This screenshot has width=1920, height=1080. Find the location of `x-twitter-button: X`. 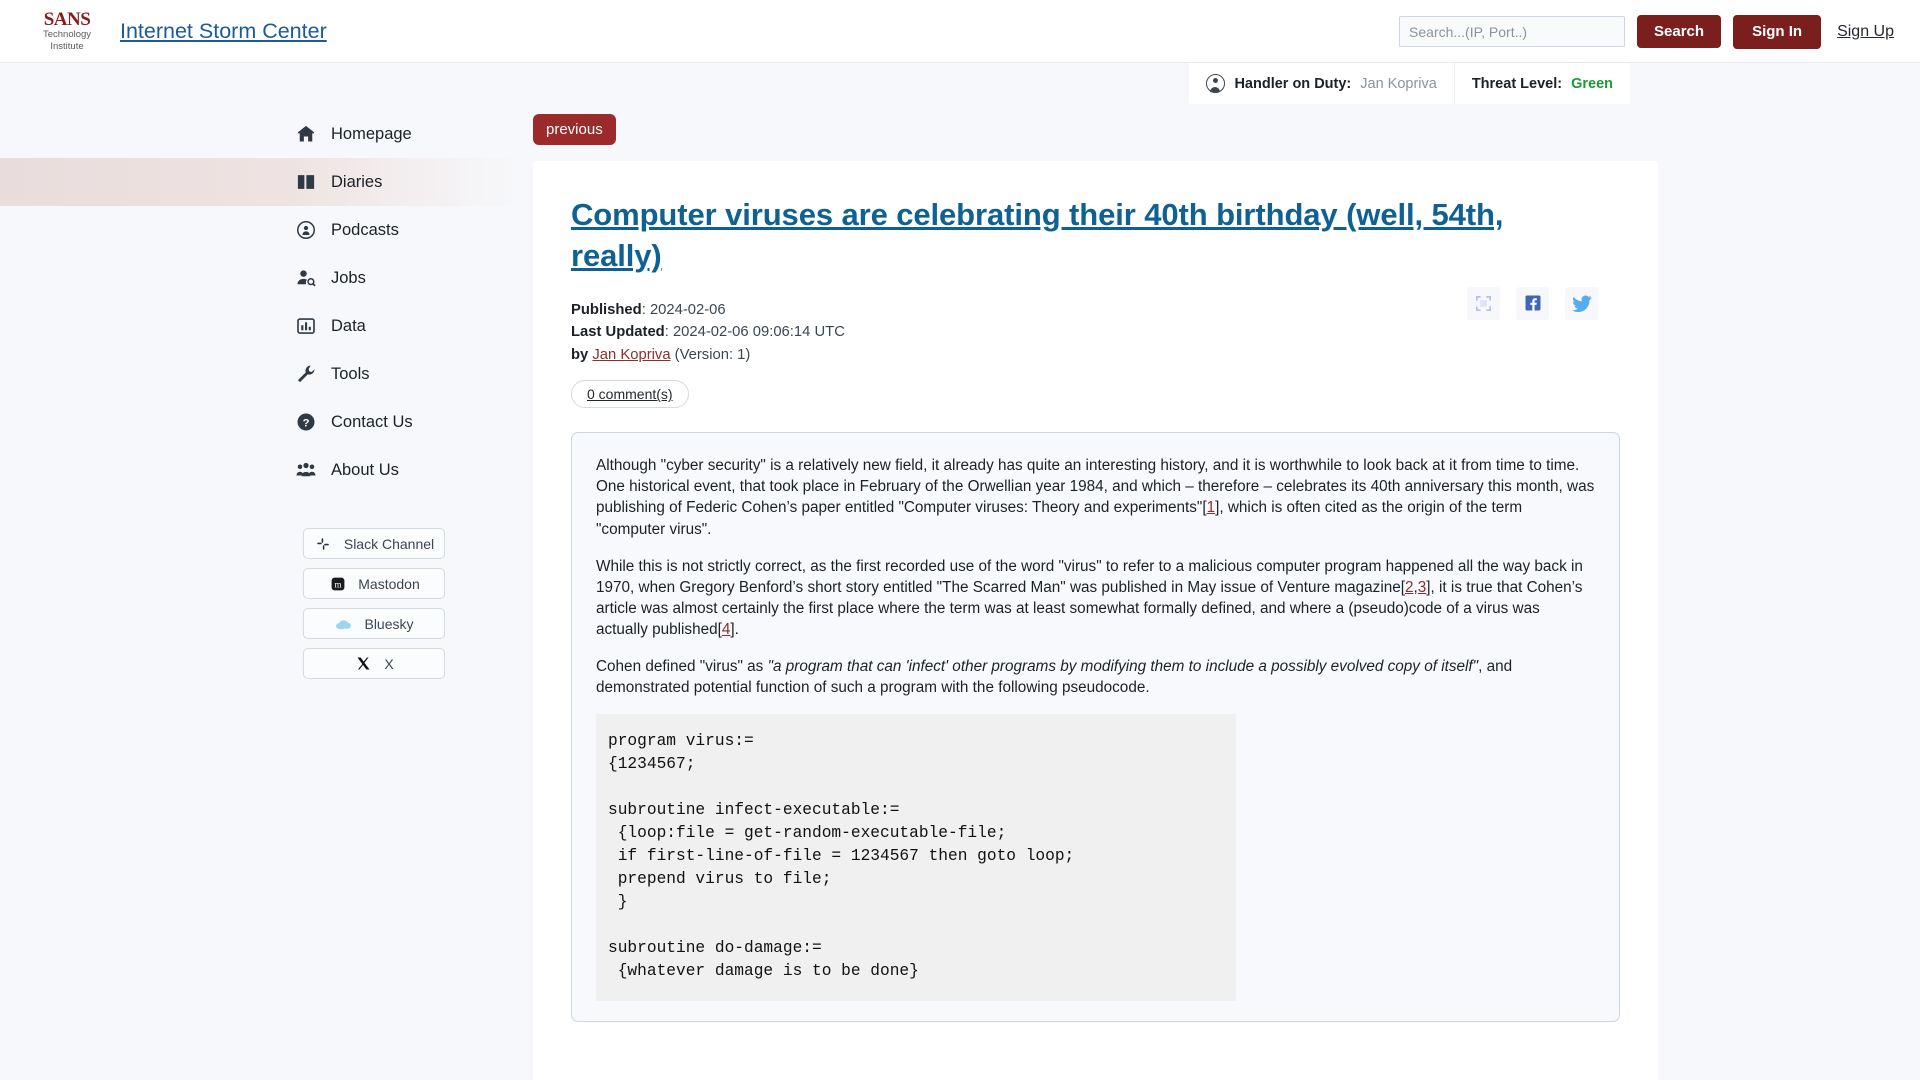

x-twitter-button: X is located at coordinates (374, 663).